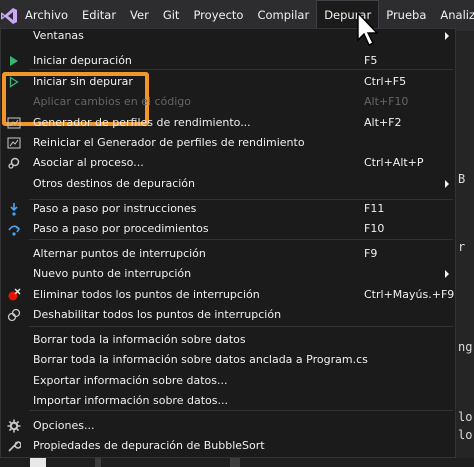 This screenshot has width=474, height=467. What do you see at coordinates (14, 209) in the screenshot?
I see `step-into-icon` at bounding box center [14, 209].